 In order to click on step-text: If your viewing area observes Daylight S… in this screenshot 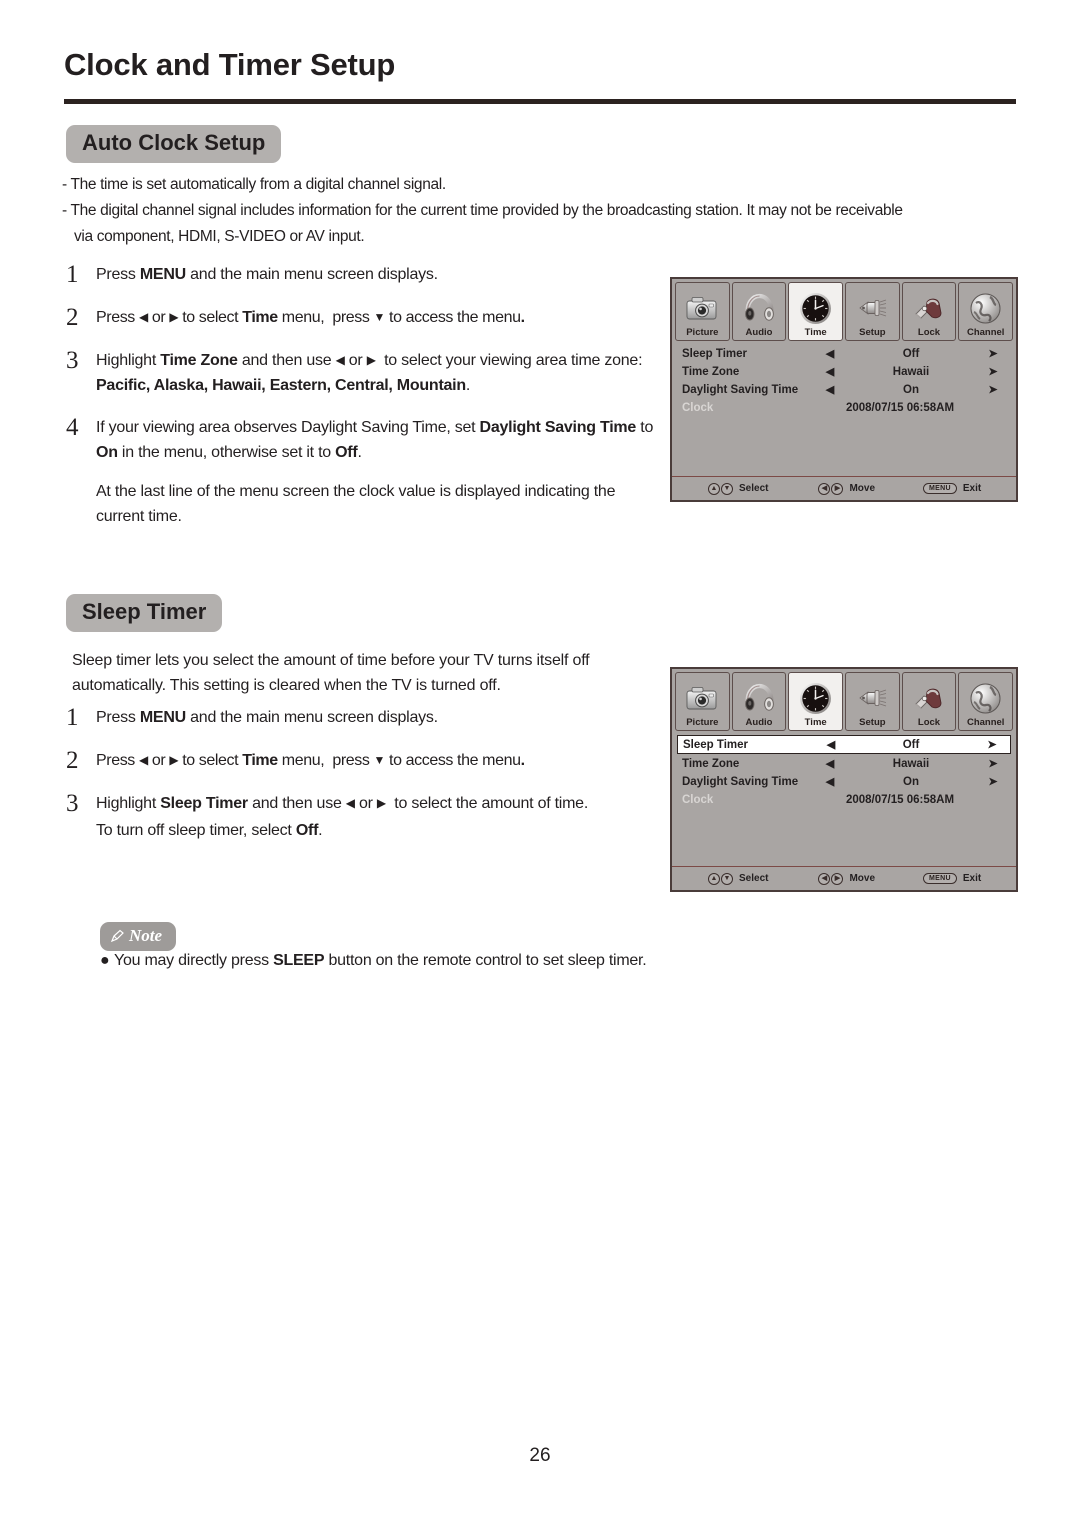, I will do `click(381, 472)`.